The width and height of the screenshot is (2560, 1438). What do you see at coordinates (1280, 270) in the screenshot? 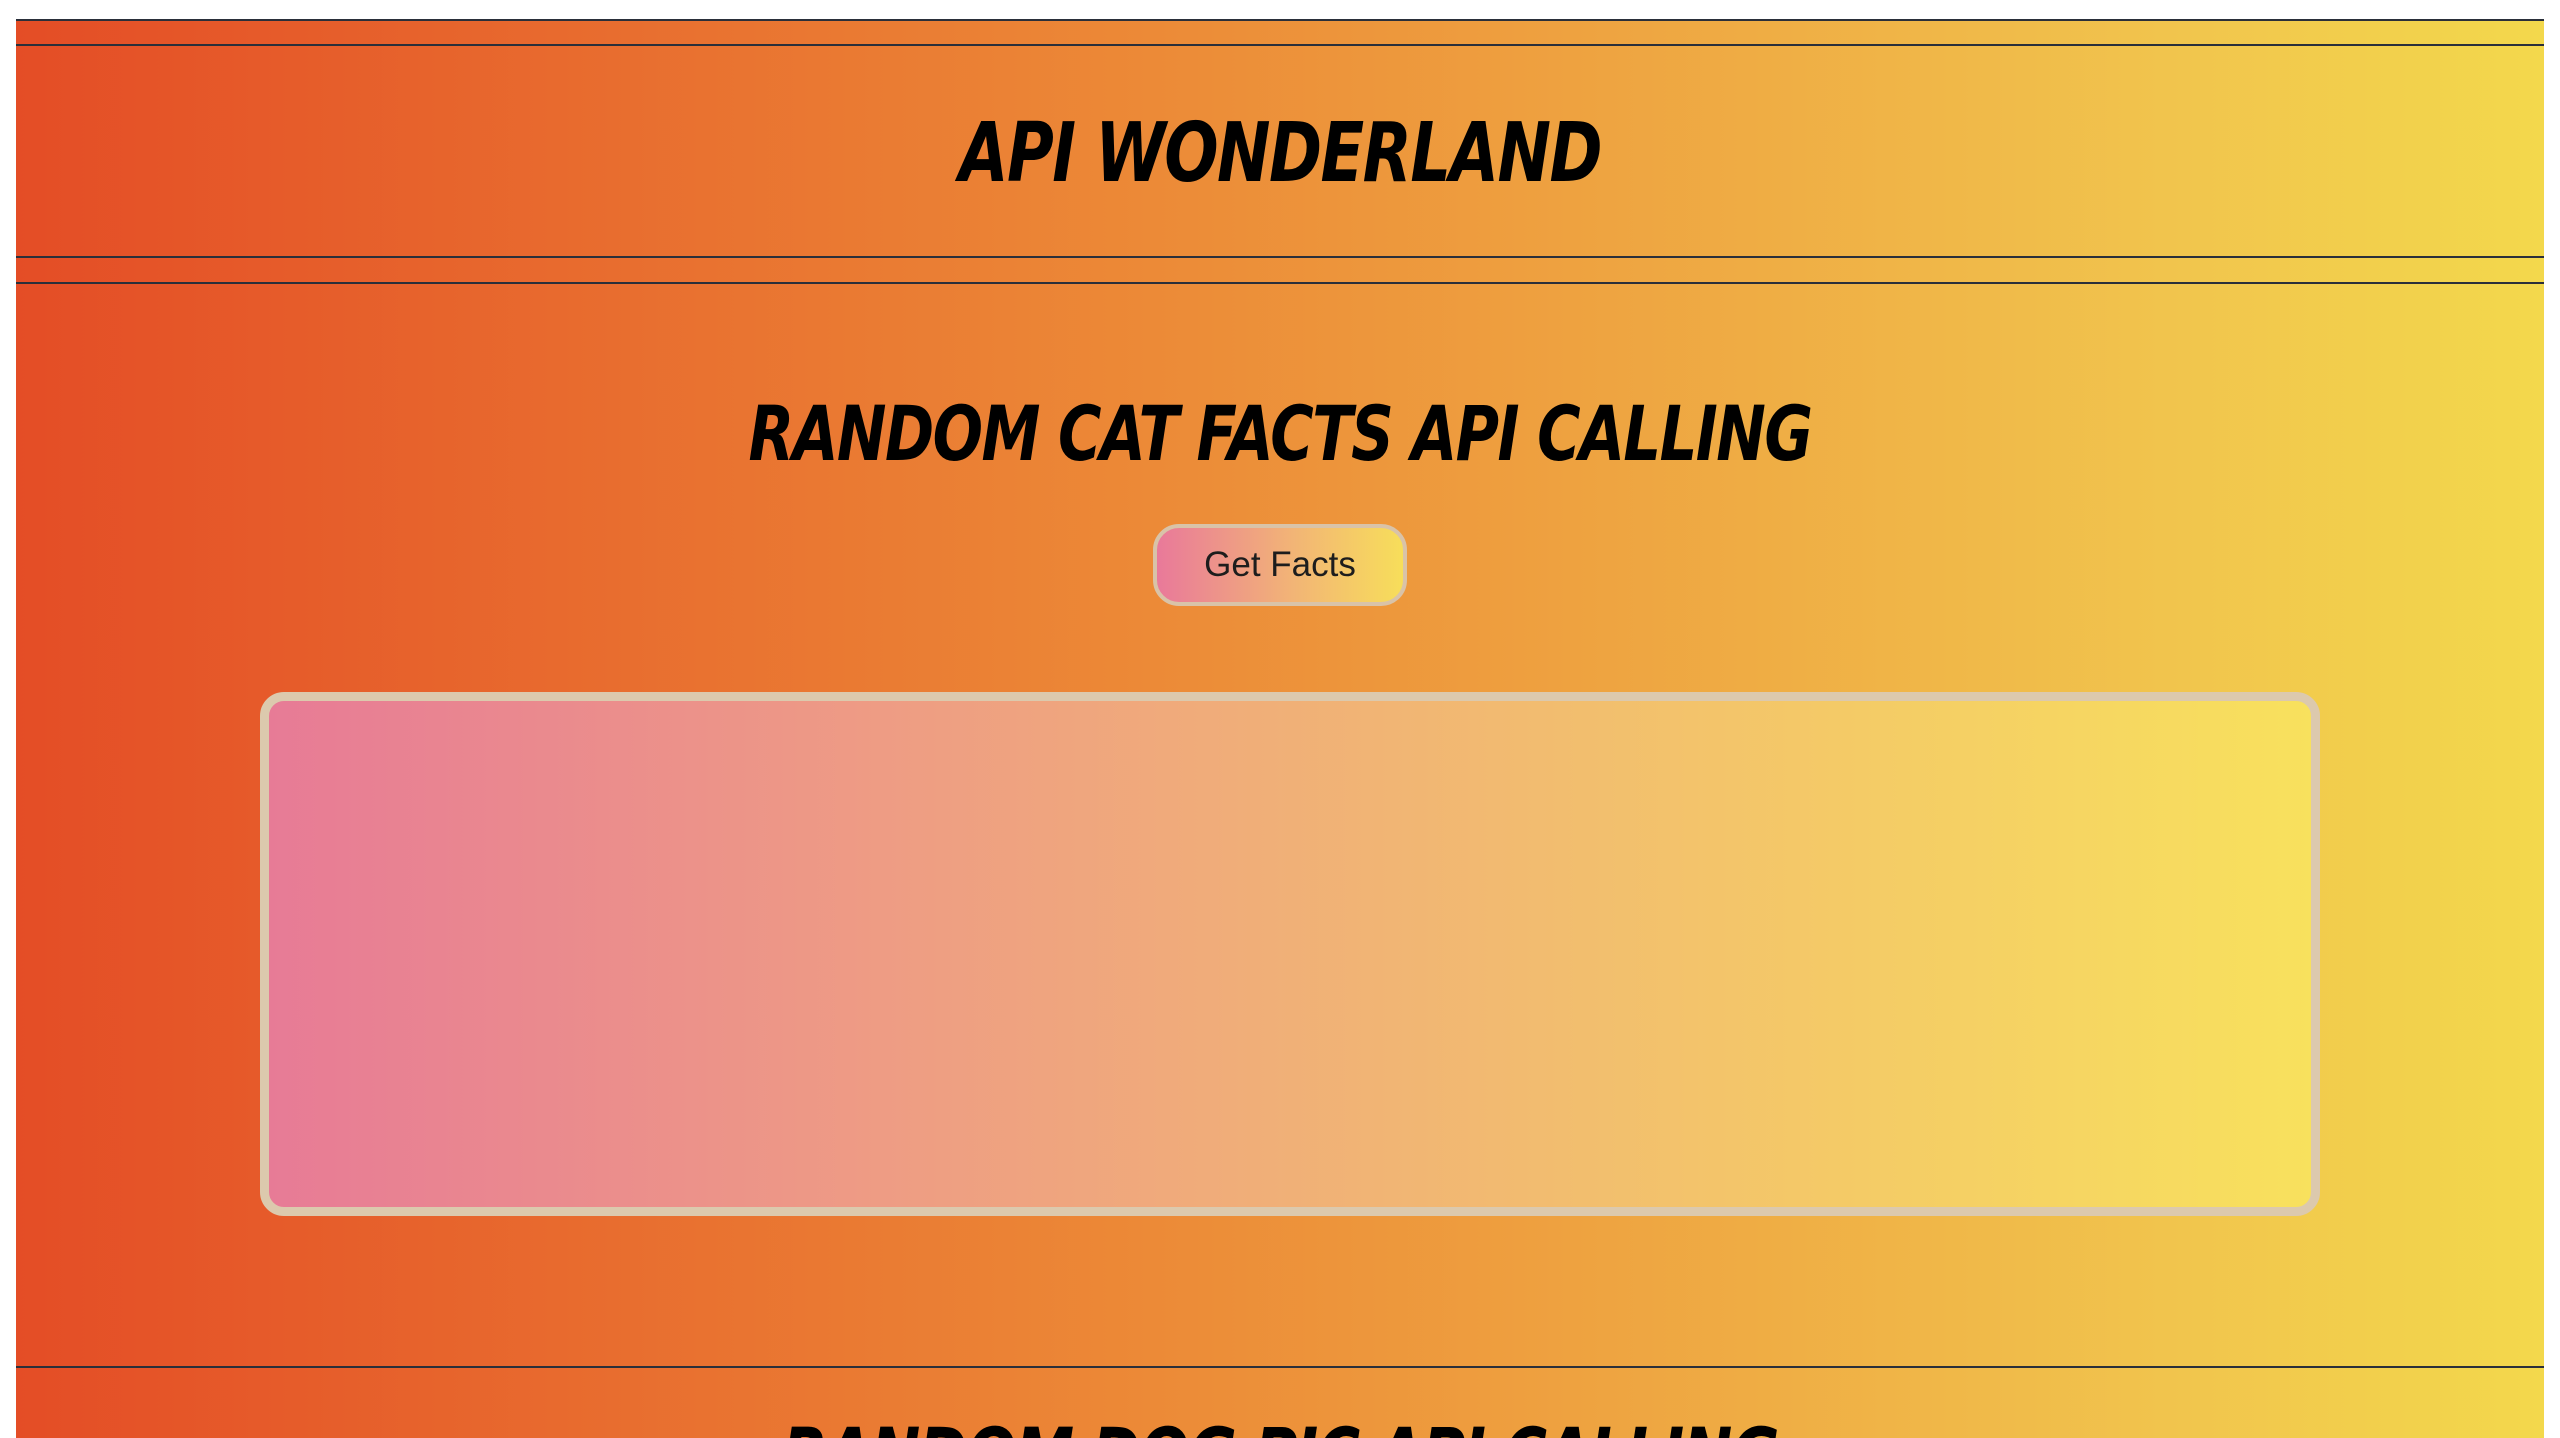
I see `header-gap-strip` at bounding box center [1280, 270].